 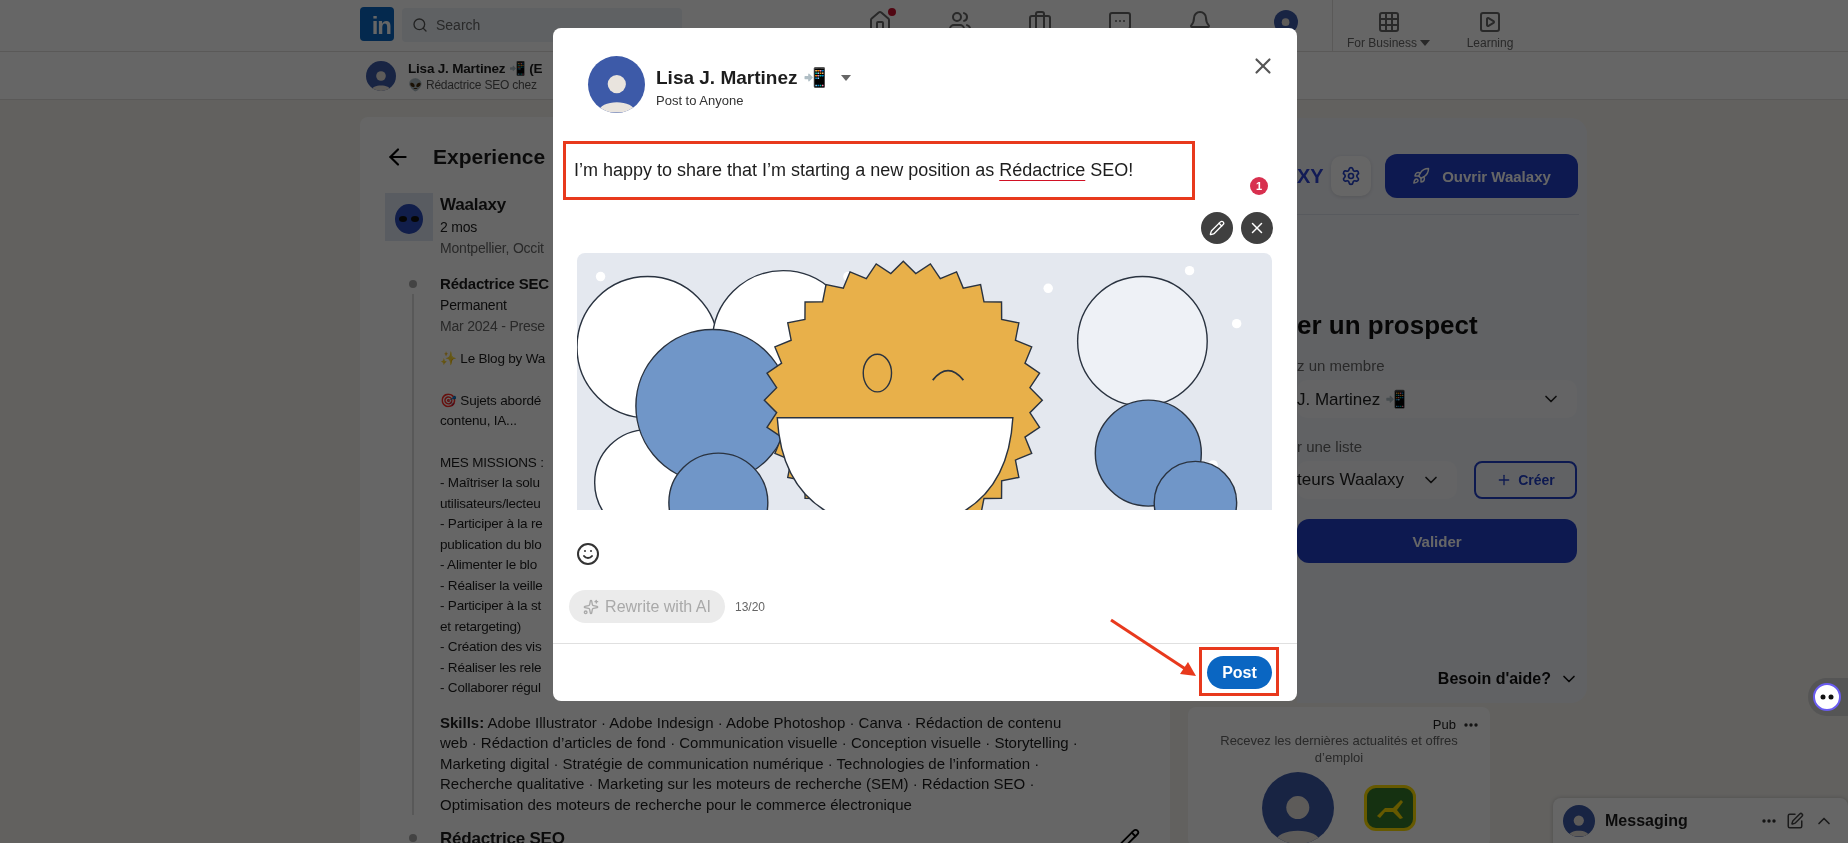 I want to click on company-duration: 2 mos, so click(x=459, y=227).